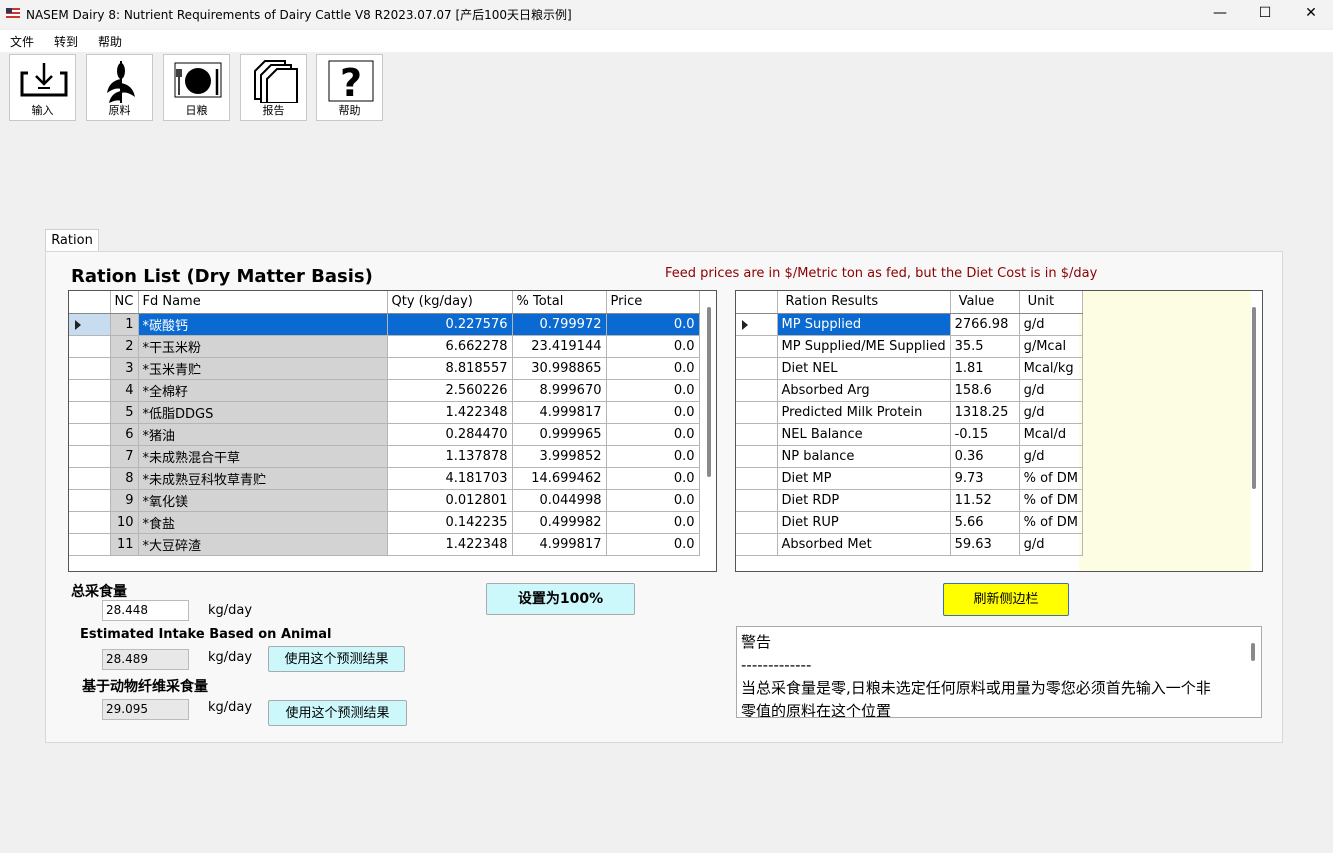 This screenshot has width=1333, height=853. I want to click on cell-pct: 0.799972, so click(559, 324).